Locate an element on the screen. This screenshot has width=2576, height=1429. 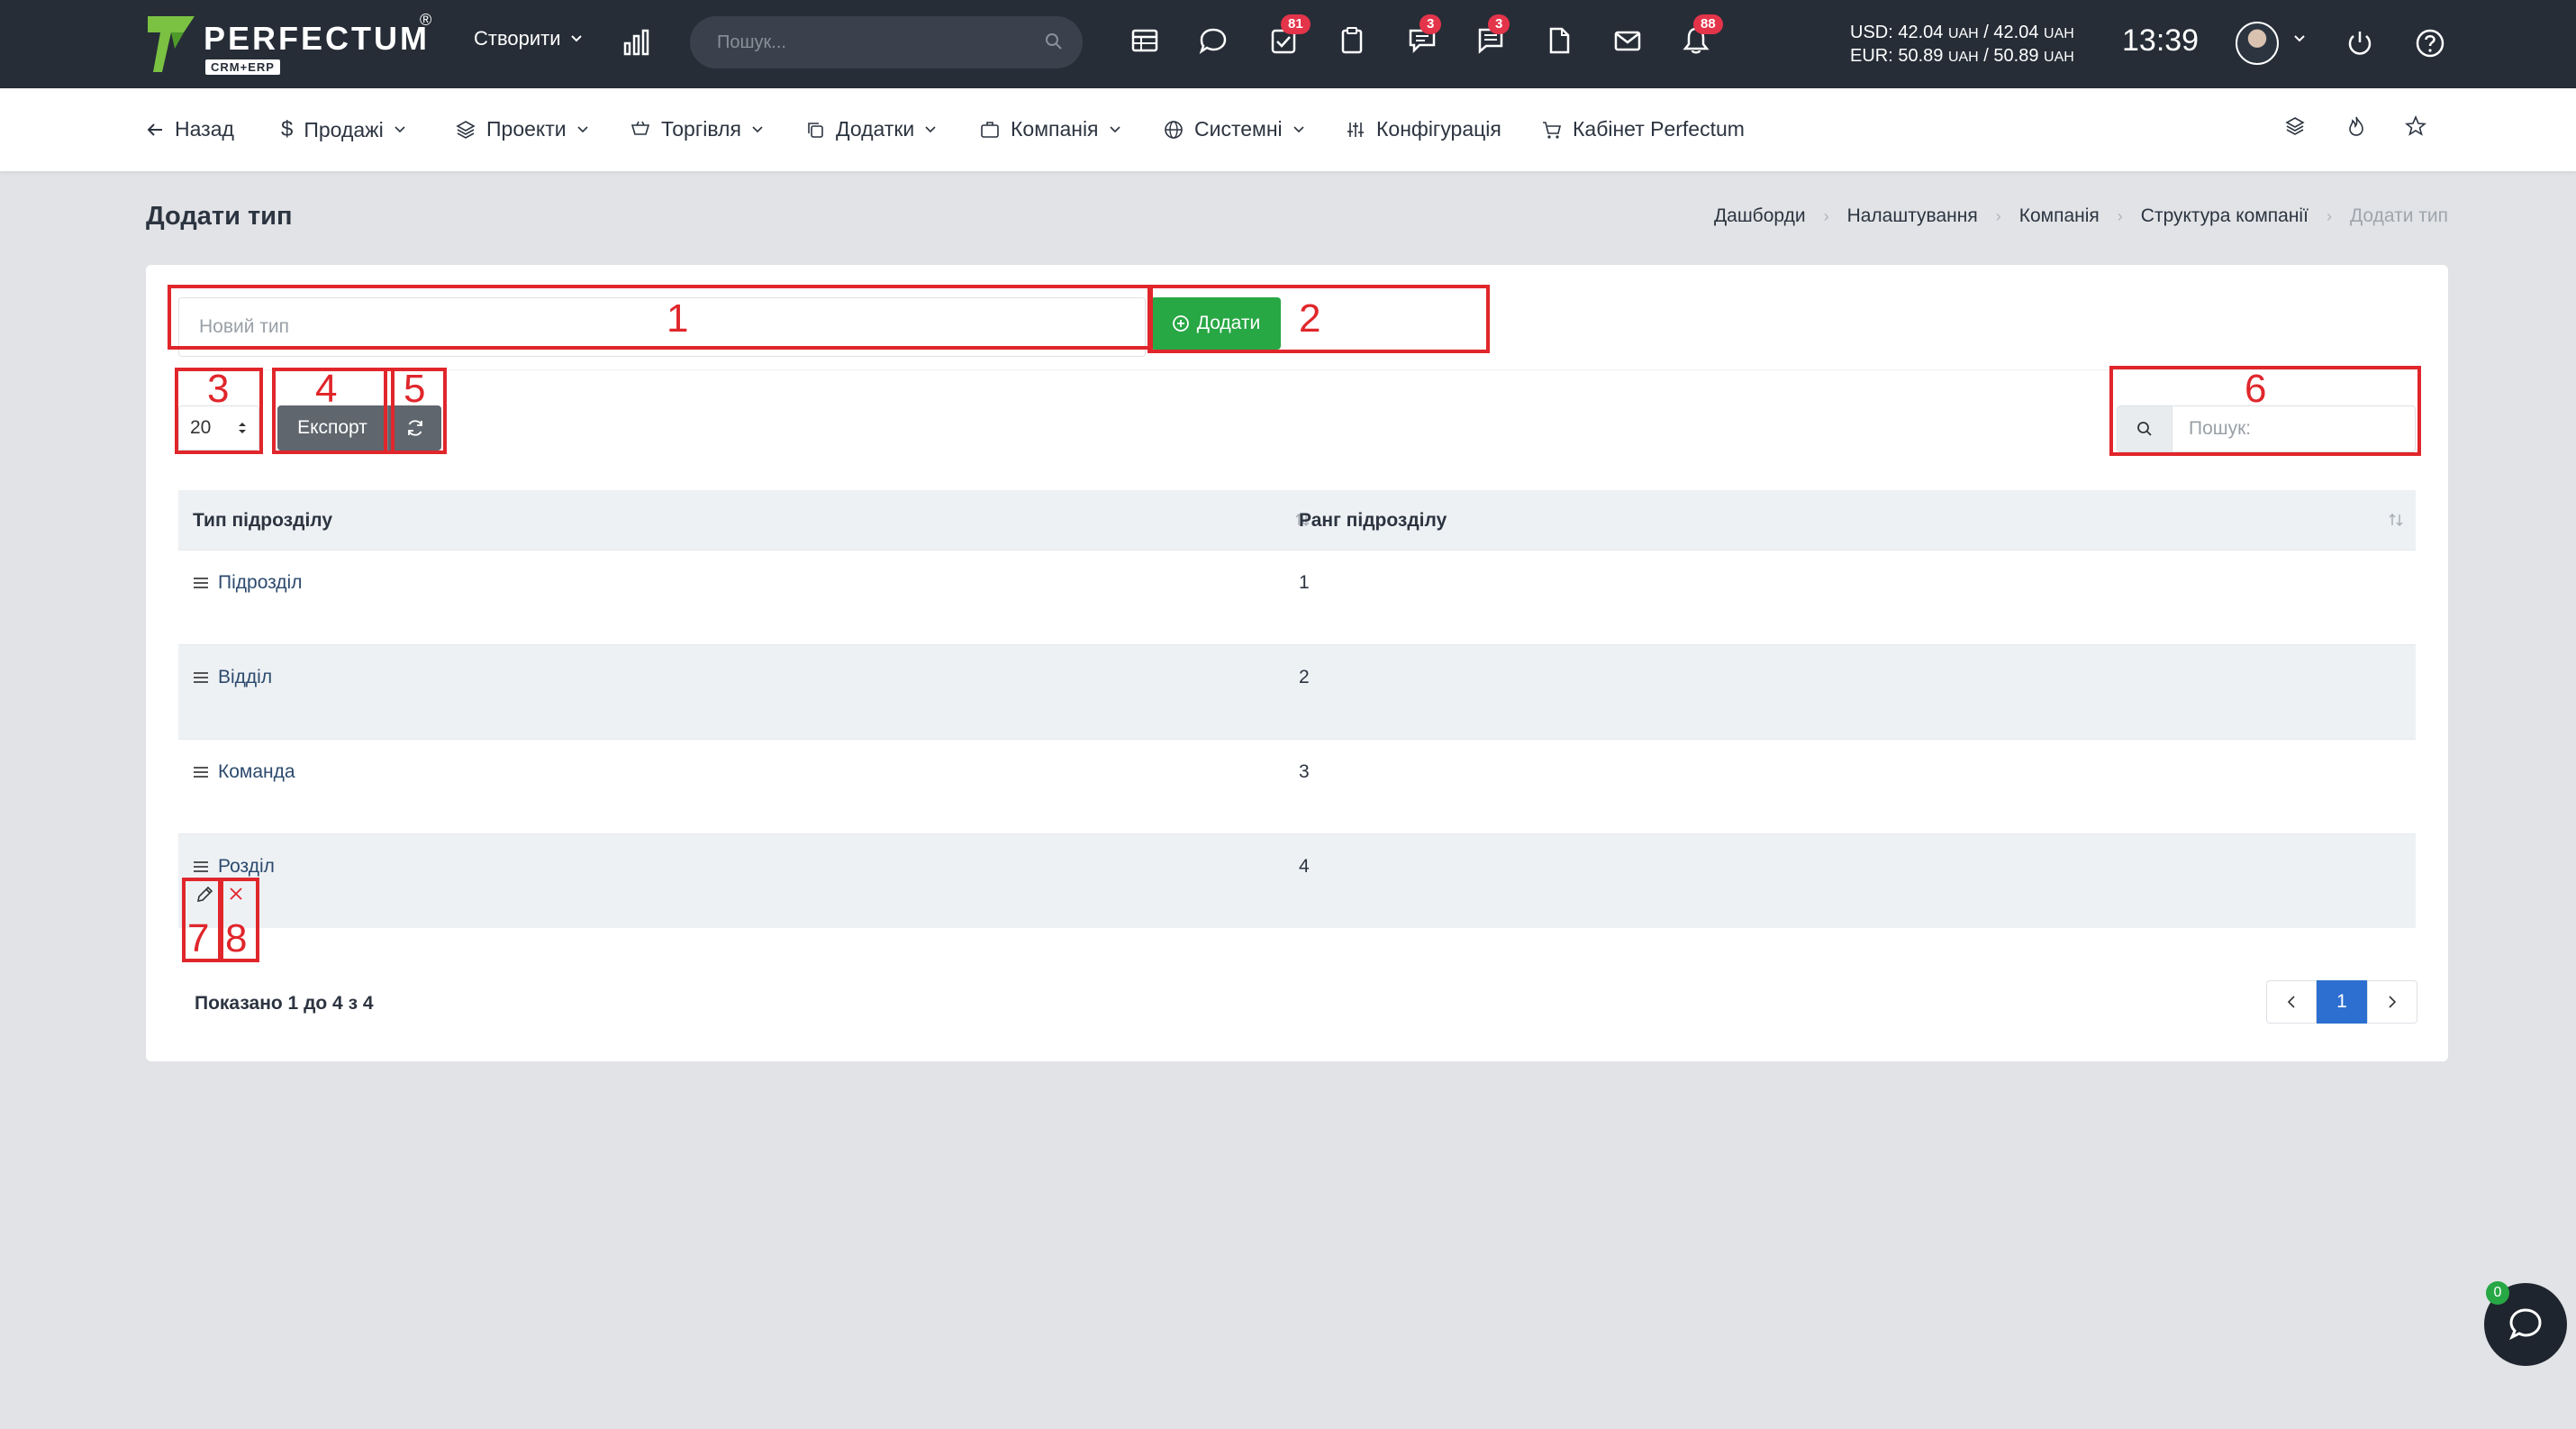
create-label: Створити is located at coordinates (517, 38).